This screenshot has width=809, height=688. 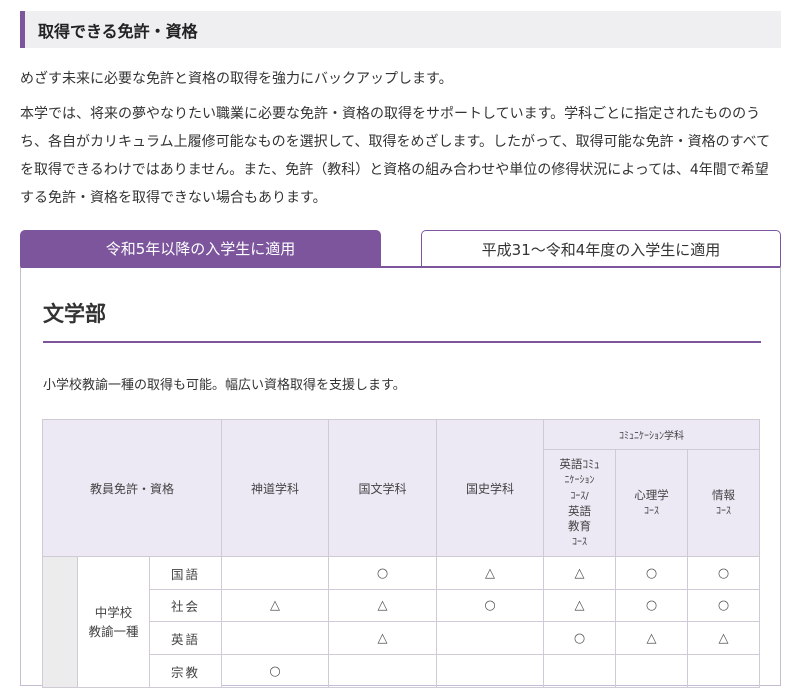 What do you see at coordinates (579, 496) in the screenshot?
I see `subcol-line: ｺｰｽ/` at bounding box center [579, 496].